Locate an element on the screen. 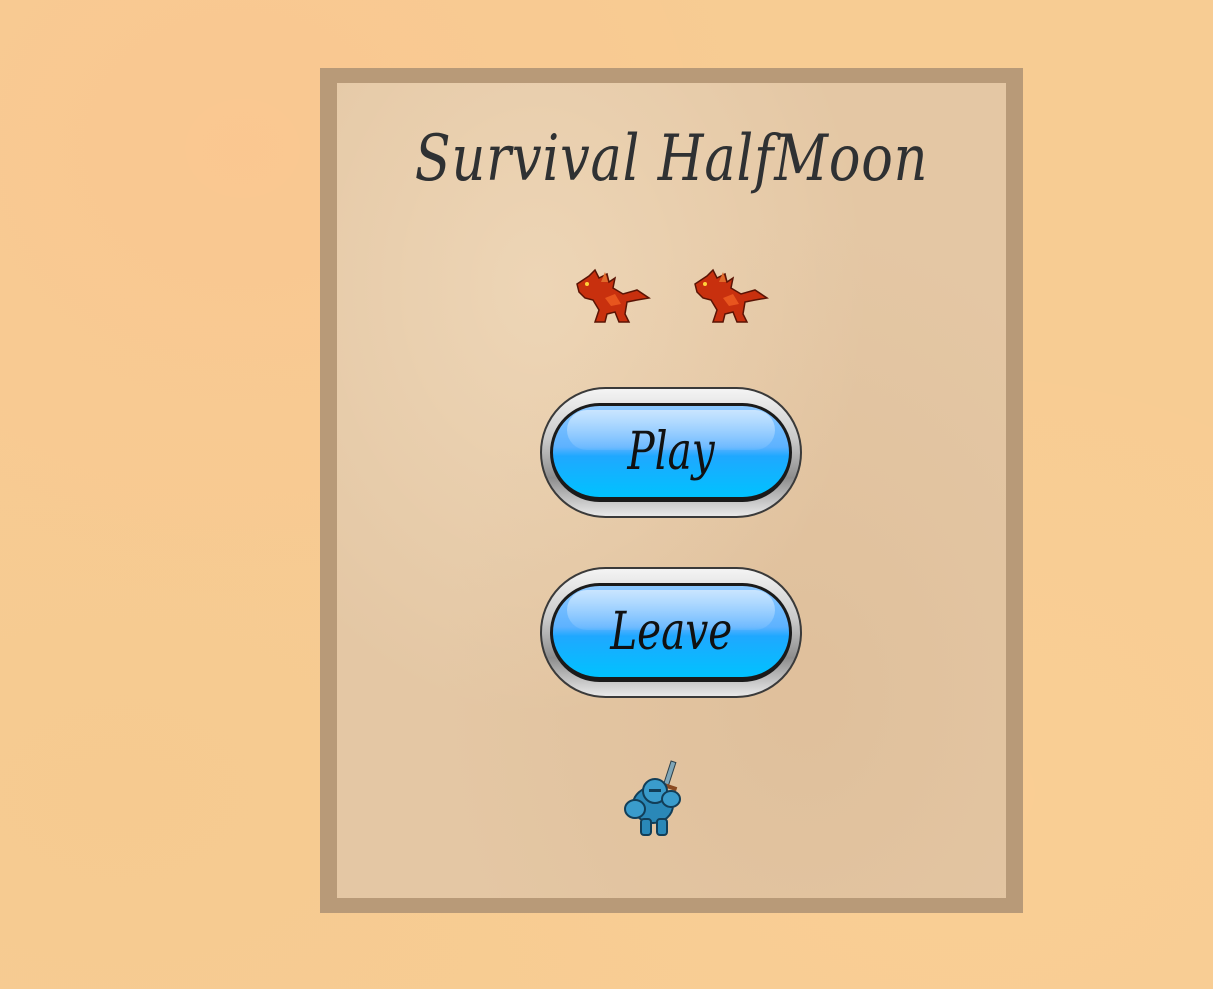 This screenshot has width=1213, height=989. leave-button-label: Leave is located at coordinates (671, 631).